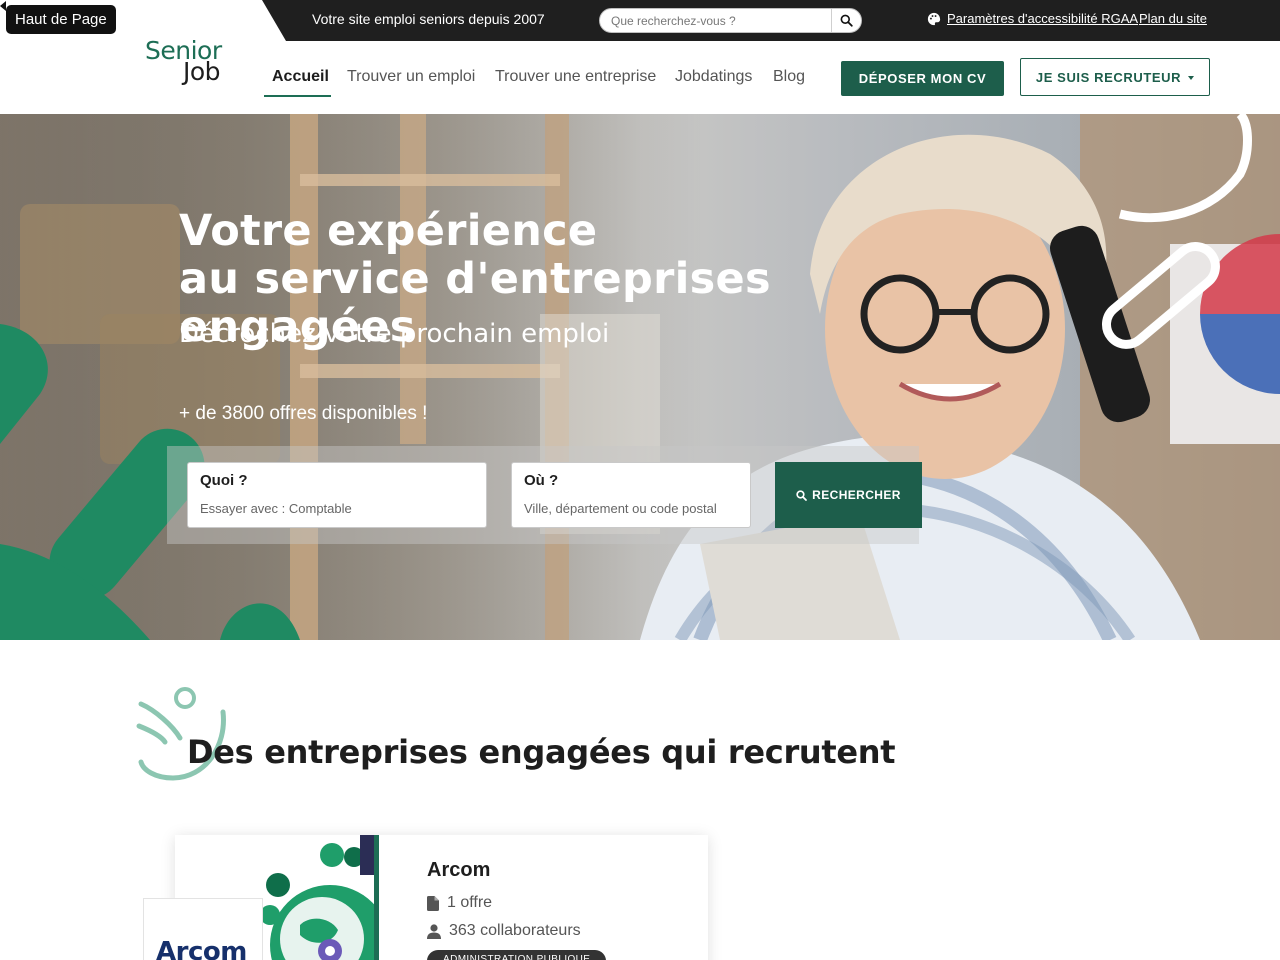  What do you see at coordinates (470, 902) in the screenshot?
I see `company-offers-label: 1 offre` at bounding box center [470, 902].